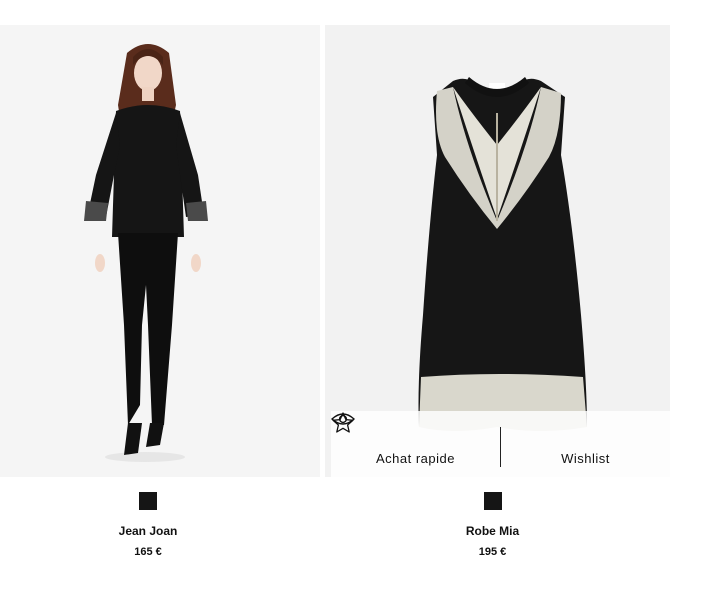 This screenshot has width=716, height=591. What do you see at coordinates (502, 254) in the screenshot?
I see `dress-photo` at bounding box center [502, 254].